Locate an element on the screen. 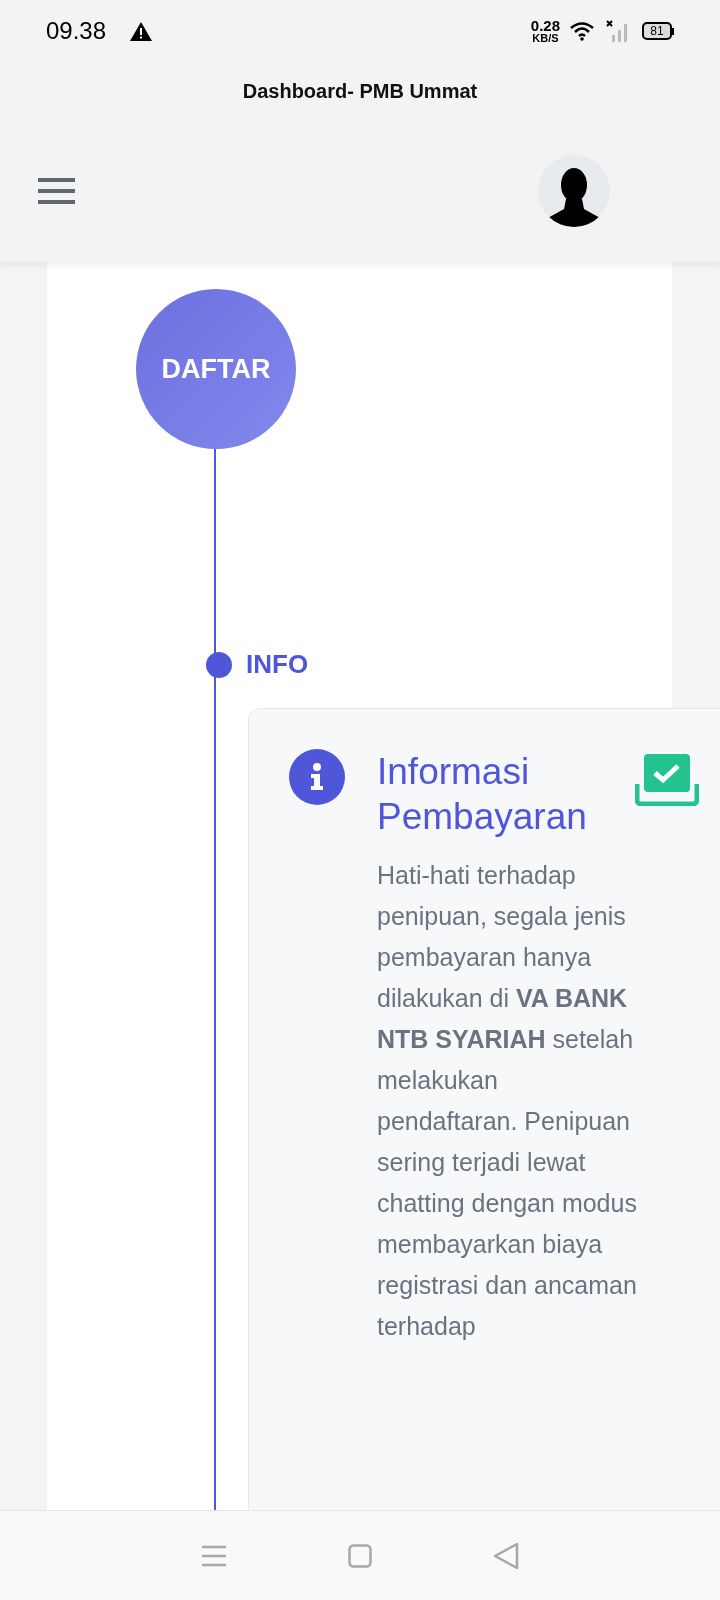  back-icon is located at coordinates (506, 1555).